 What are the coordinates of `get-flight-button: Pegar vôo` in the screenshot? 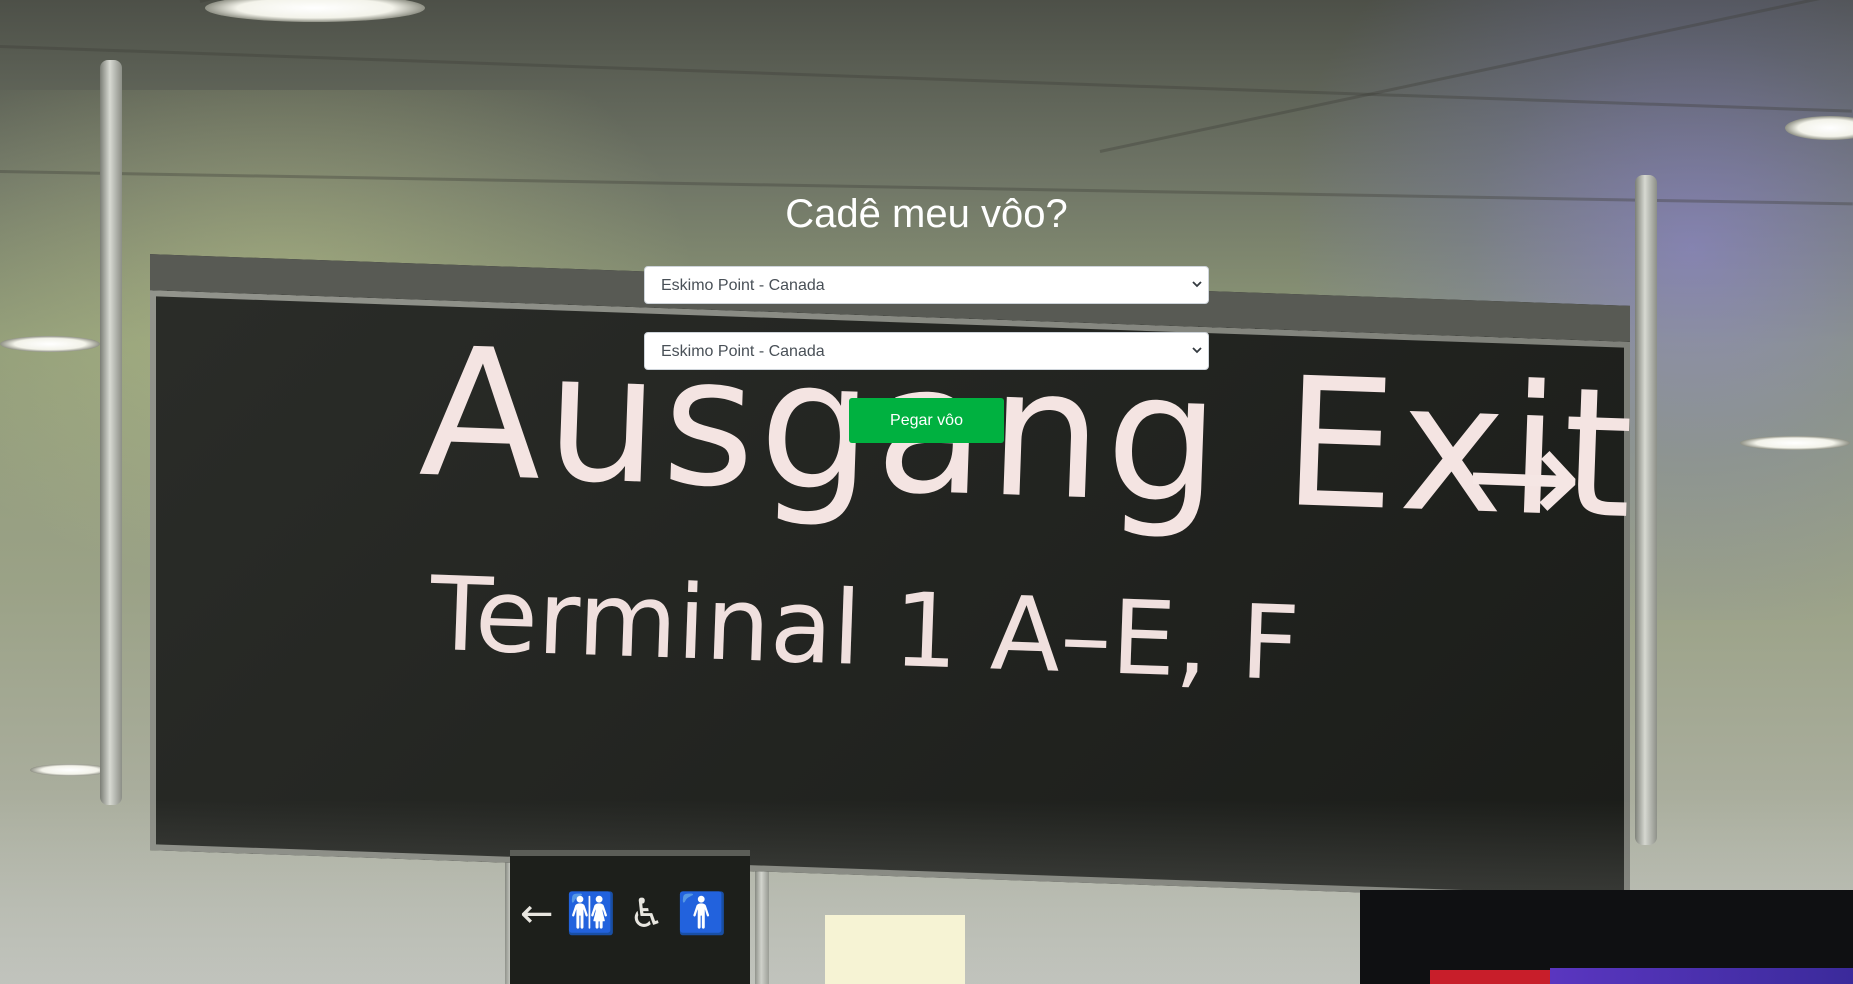 It's located at (926, 420).